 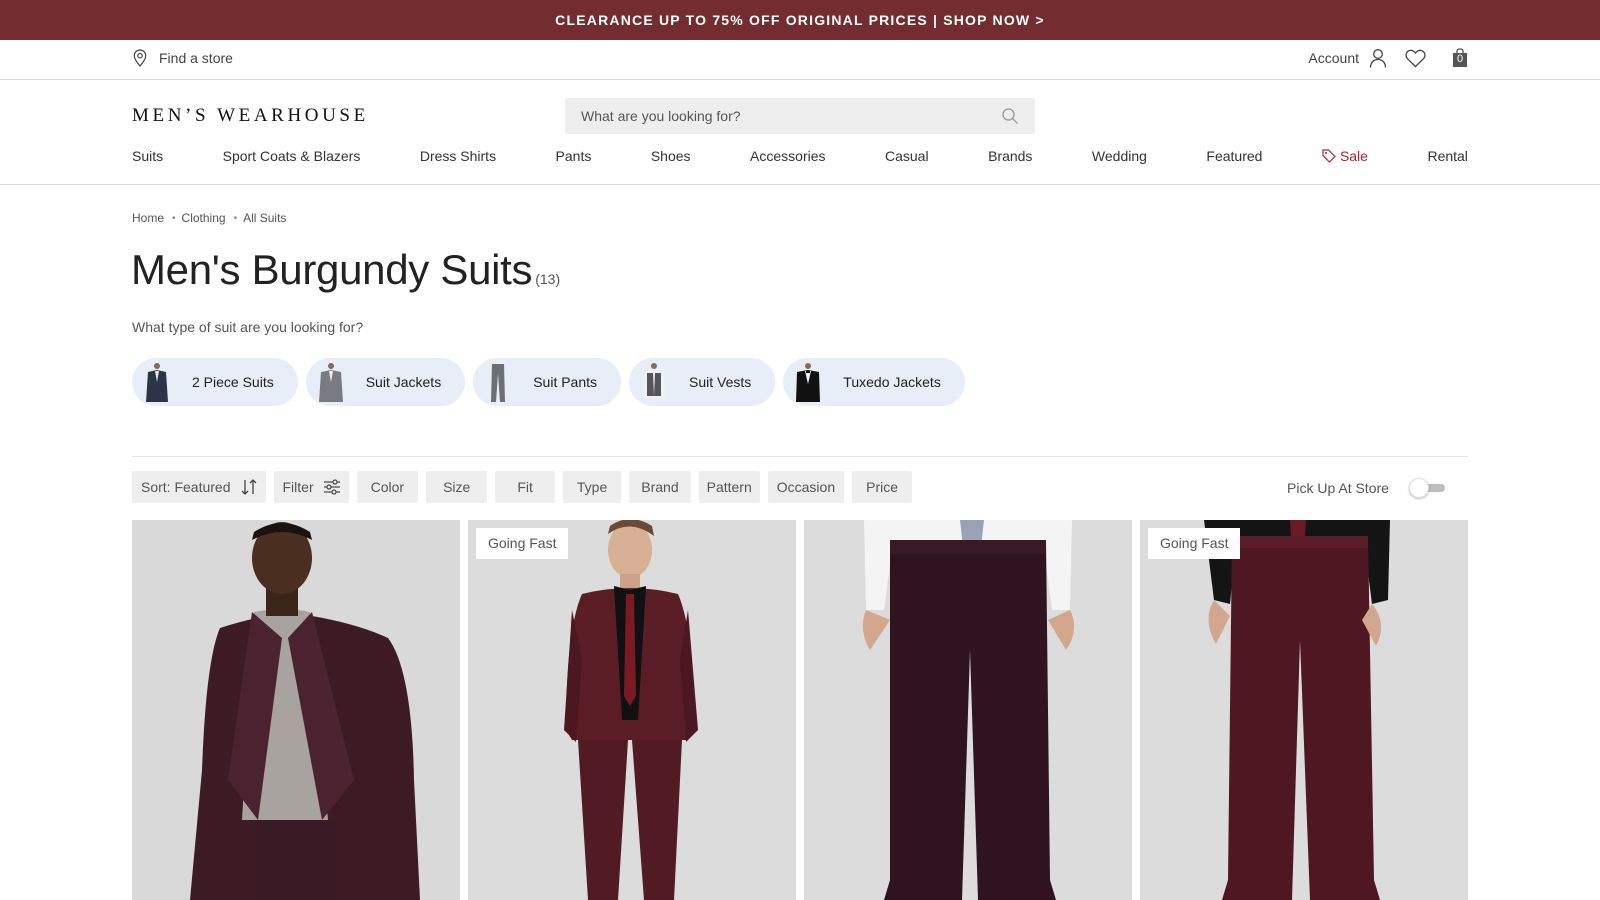 What do you see at coordinates (331, 382) in the screenshot?
I see `grey-jacket-thumb-icon` at bounding box center [331, 382].